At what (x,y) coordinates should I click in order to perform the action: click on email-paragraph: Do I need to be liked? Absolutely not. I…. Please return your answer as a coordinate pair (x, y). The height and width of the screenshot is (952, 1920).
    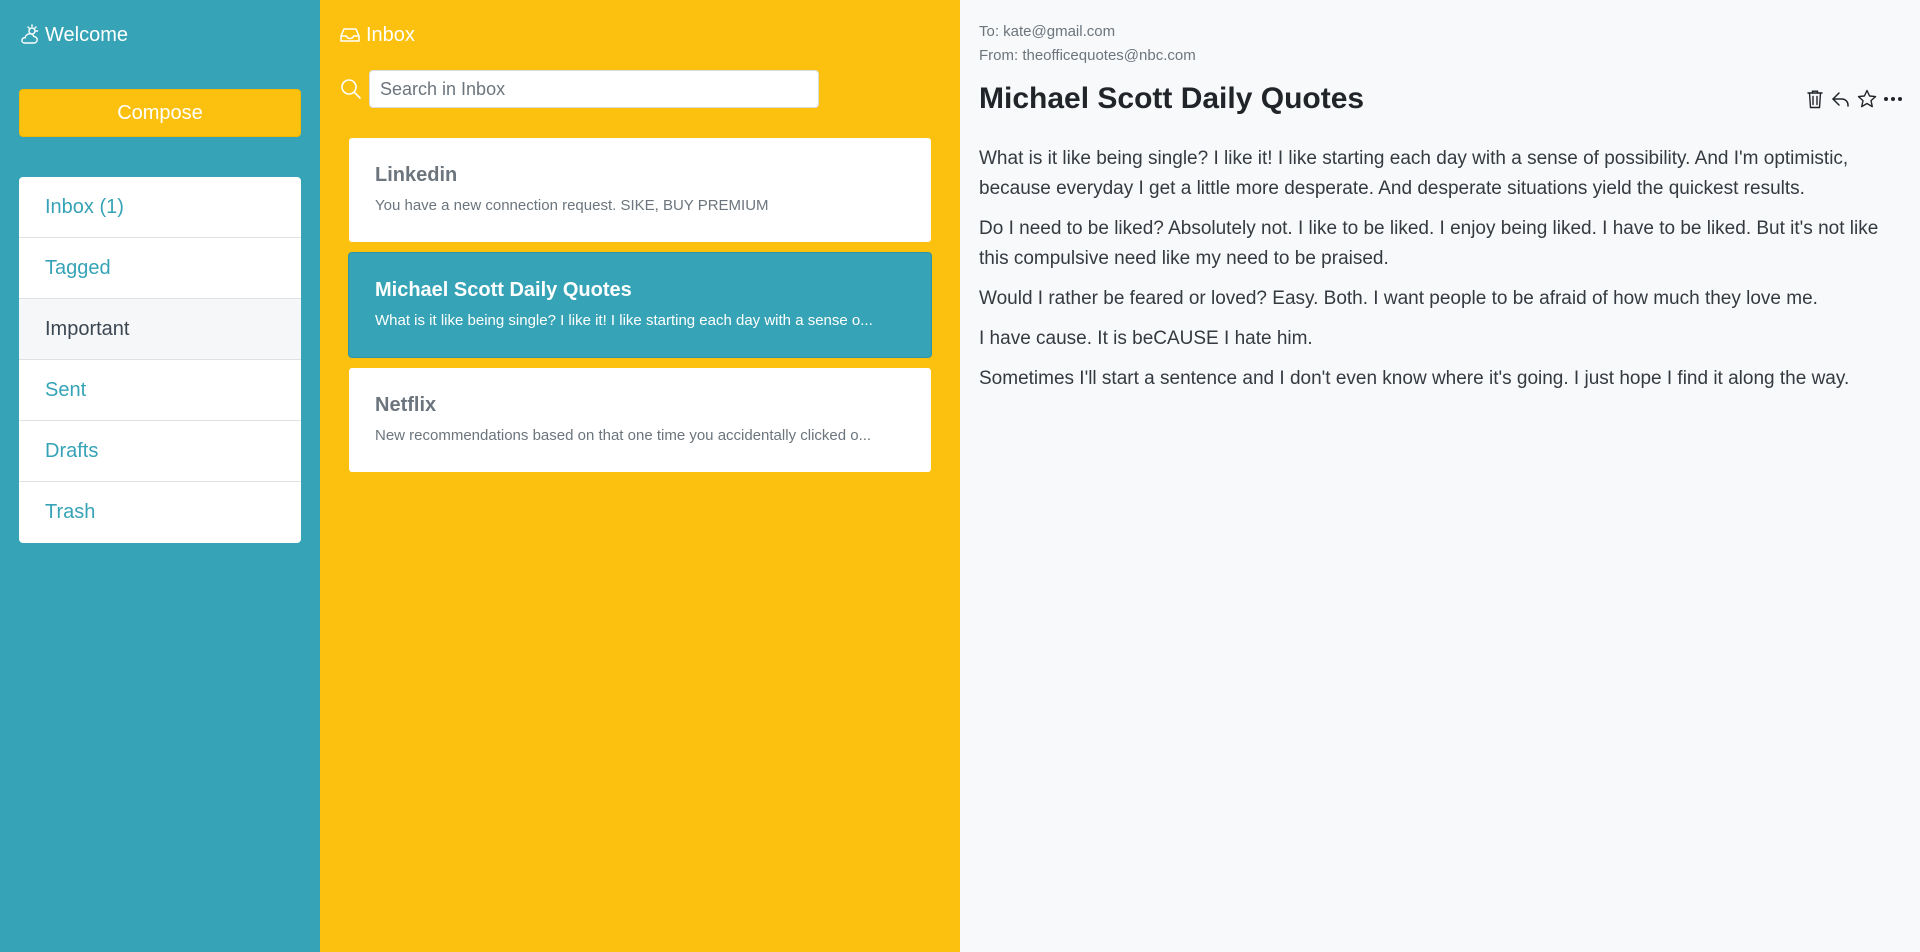
    Looking at the image, I should click on (1429, 243).